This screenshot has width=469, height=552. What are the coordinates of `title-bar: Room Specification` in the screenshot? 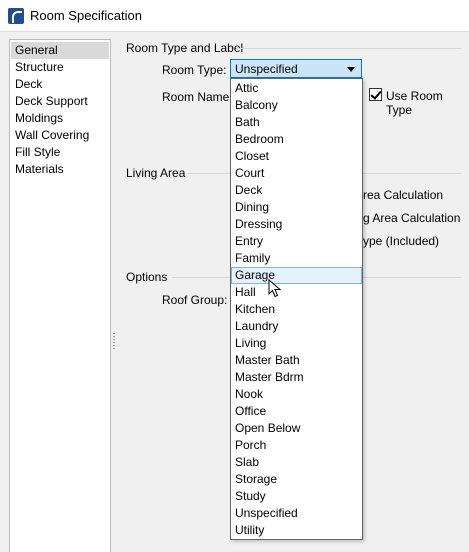 It's located at (234, 16).